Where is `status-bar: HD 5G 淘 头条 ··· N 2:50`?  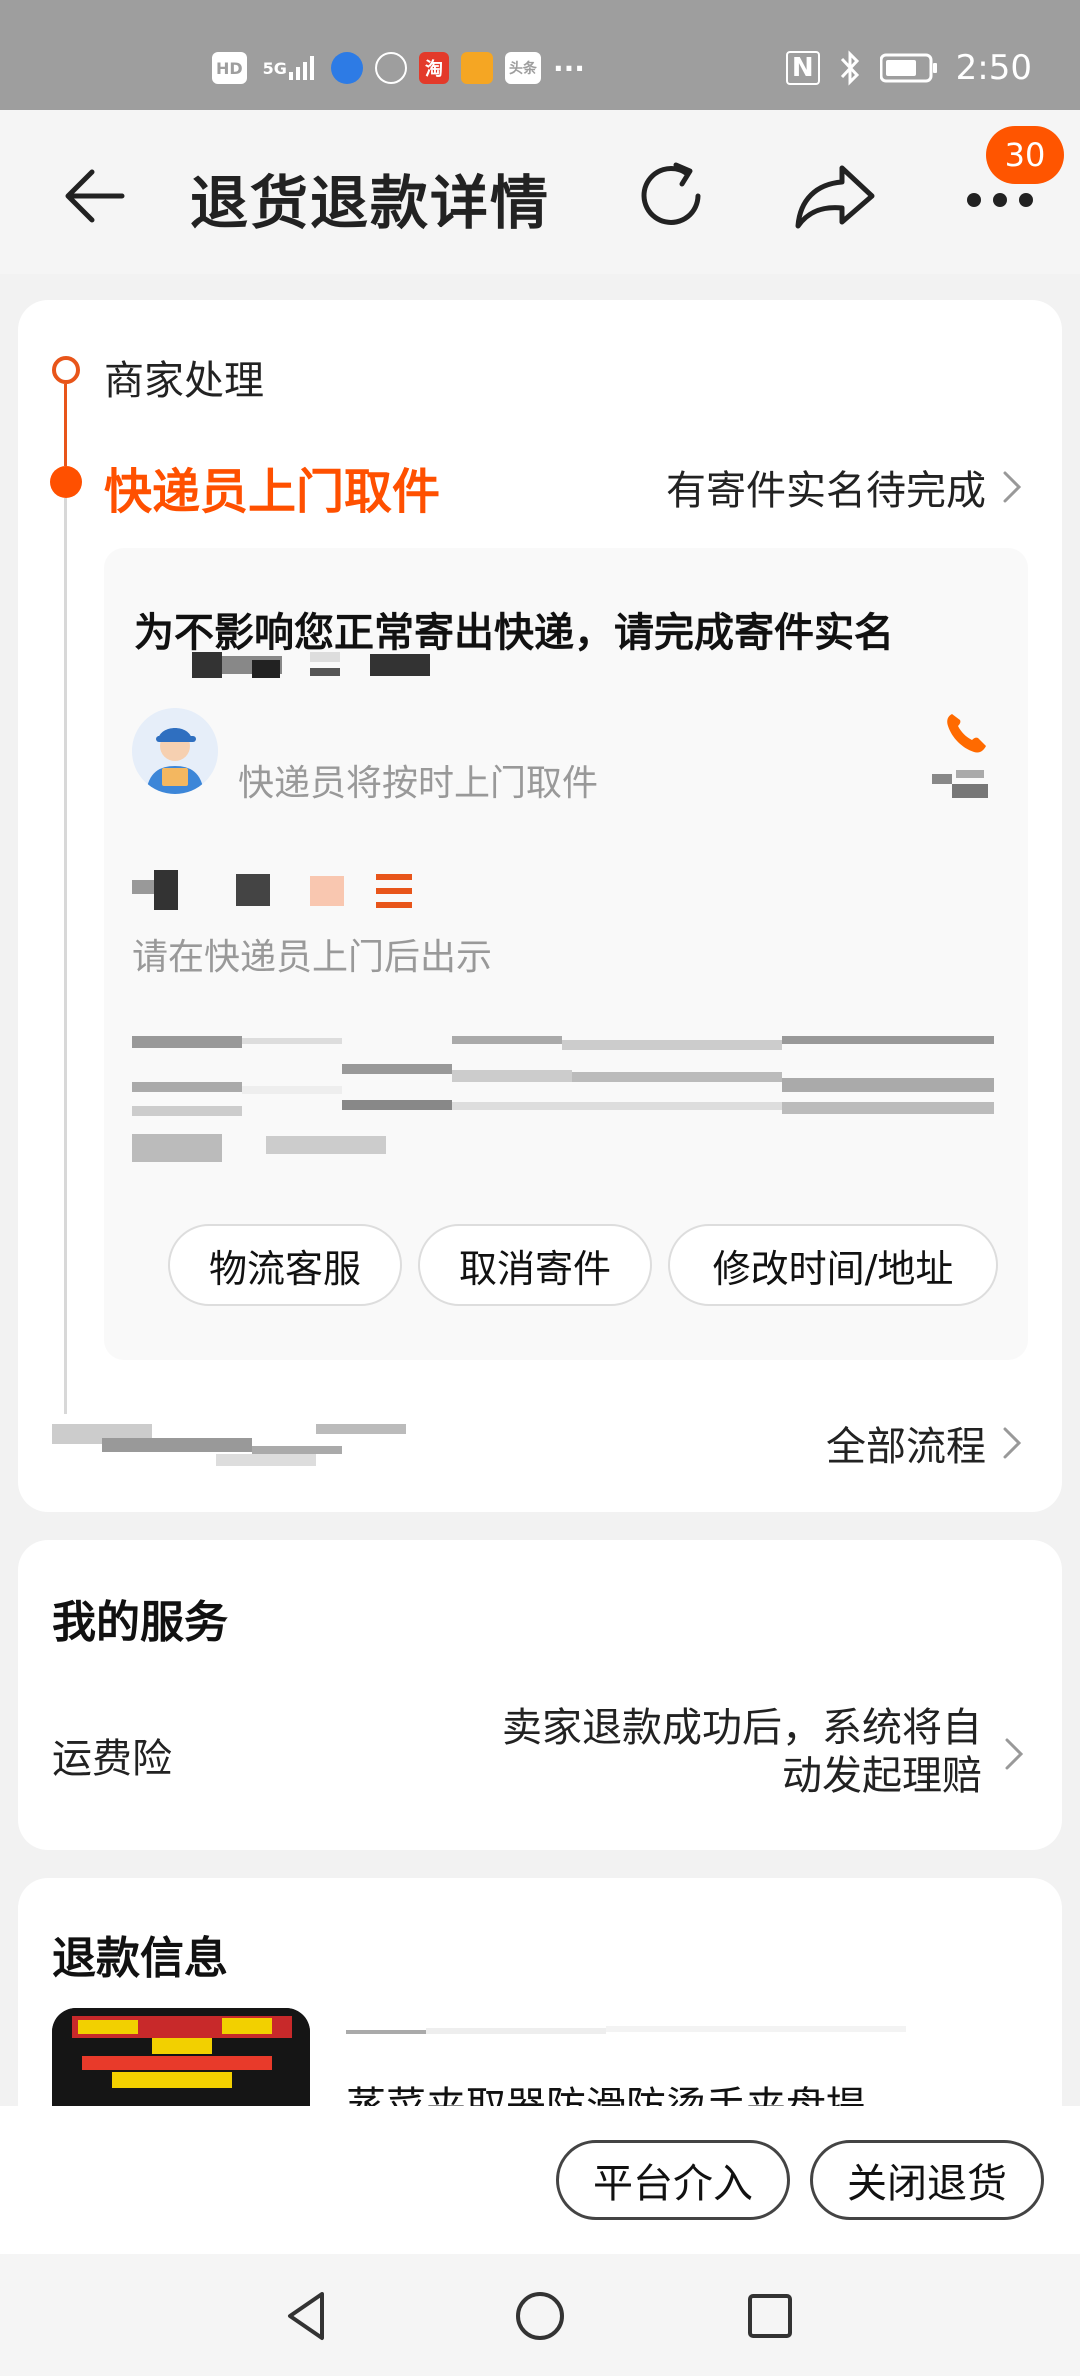 status-bar: HD 5G 淘 头条 ··· N 2:50 is located at coordinates (540, 55).